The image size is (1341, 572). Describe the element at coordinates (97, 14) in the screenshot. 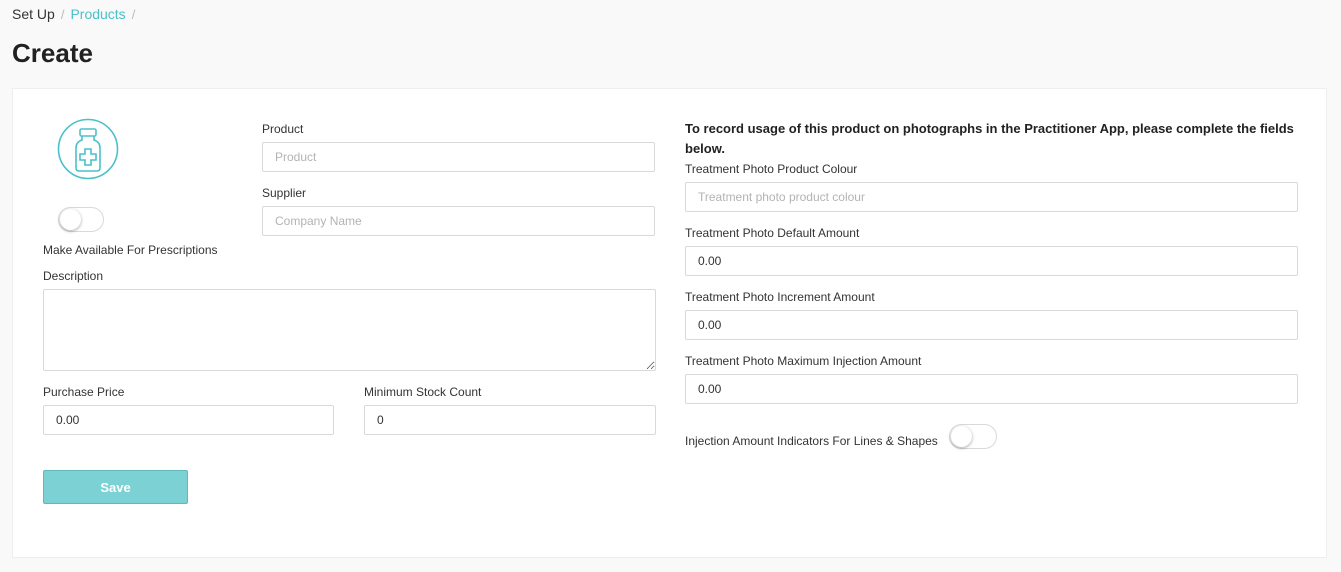

I see `breadcrumb-products: Products` at that location.